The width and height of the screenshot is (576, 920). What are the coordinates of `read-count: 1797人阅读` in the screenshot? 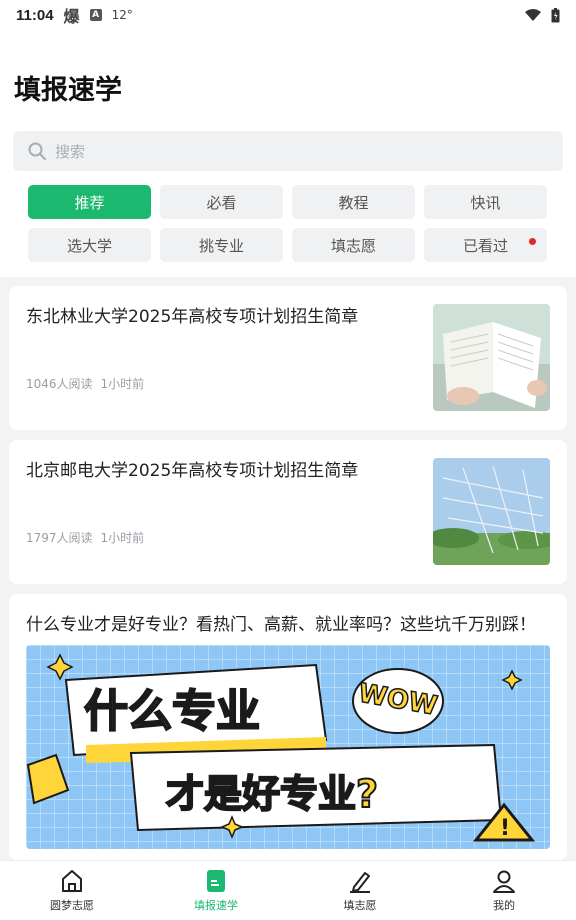 It's located at (59, 538).